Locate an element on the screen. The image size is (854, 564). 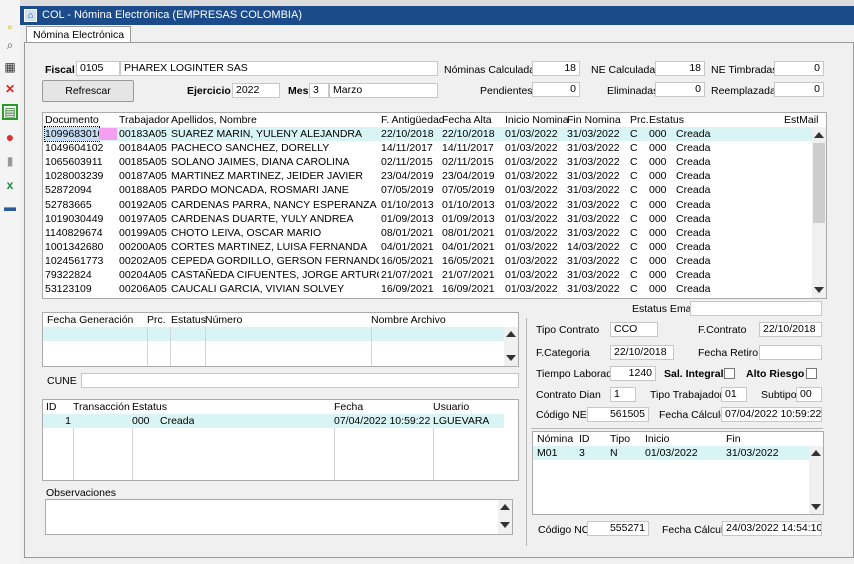
col-estatus: Estatus is located at coordinates (666, 120).